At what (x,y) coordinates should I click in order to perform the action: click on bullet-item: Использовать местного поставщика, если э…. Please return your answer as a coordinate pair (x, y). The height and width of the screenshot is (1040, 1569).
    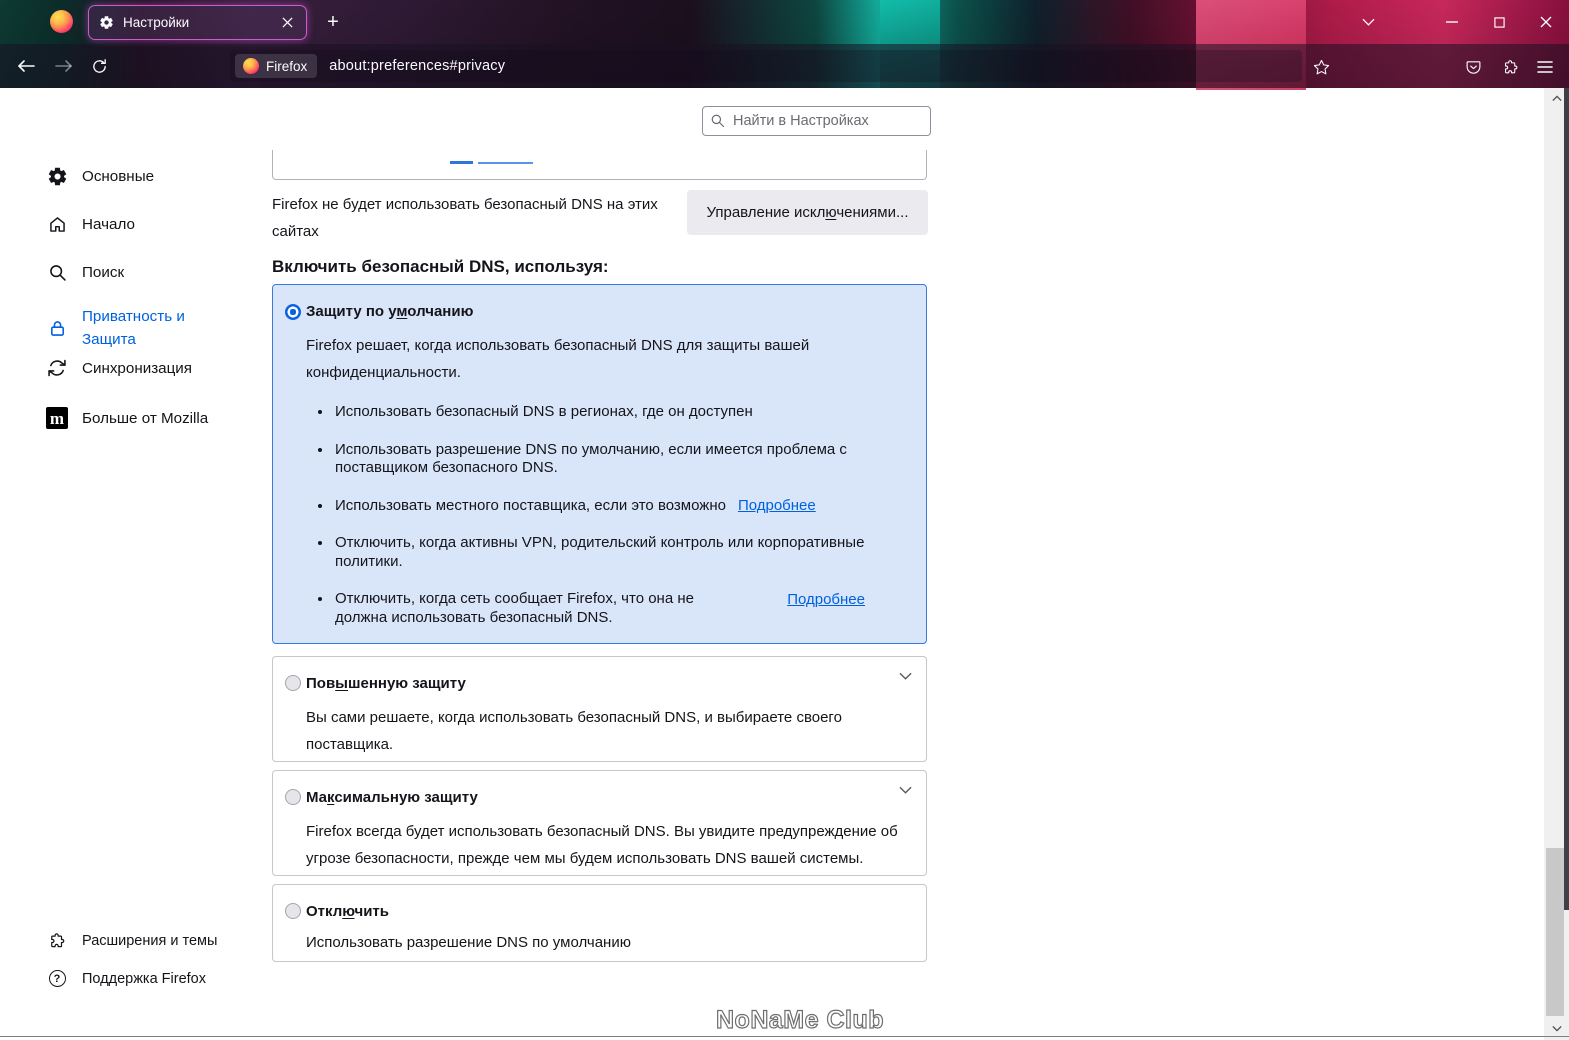
    Looking at the image, I should click on (613, 506).